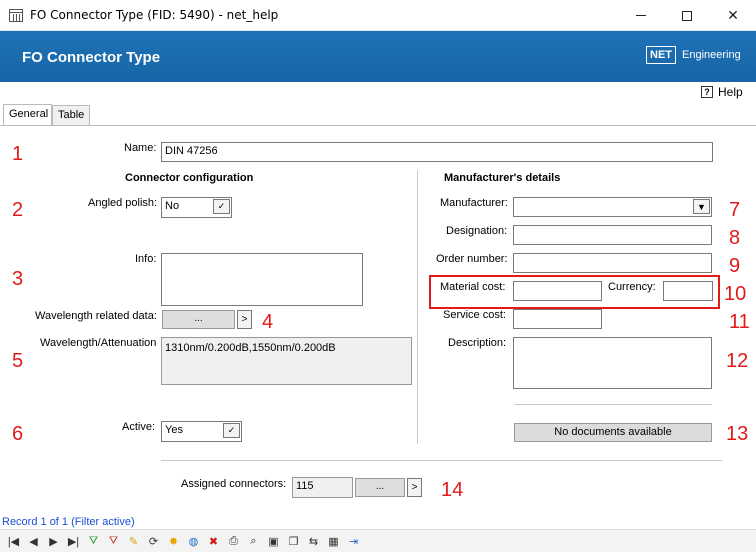  I want to click on active-check-icon: ✓, so click(231, 430).